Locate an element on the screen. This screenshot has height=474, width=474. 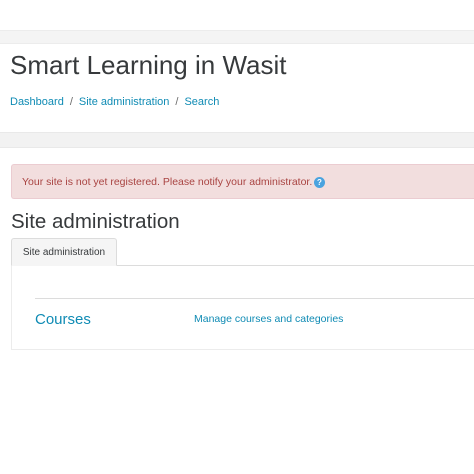
navigation-bar is located at coordinates (237, 140).